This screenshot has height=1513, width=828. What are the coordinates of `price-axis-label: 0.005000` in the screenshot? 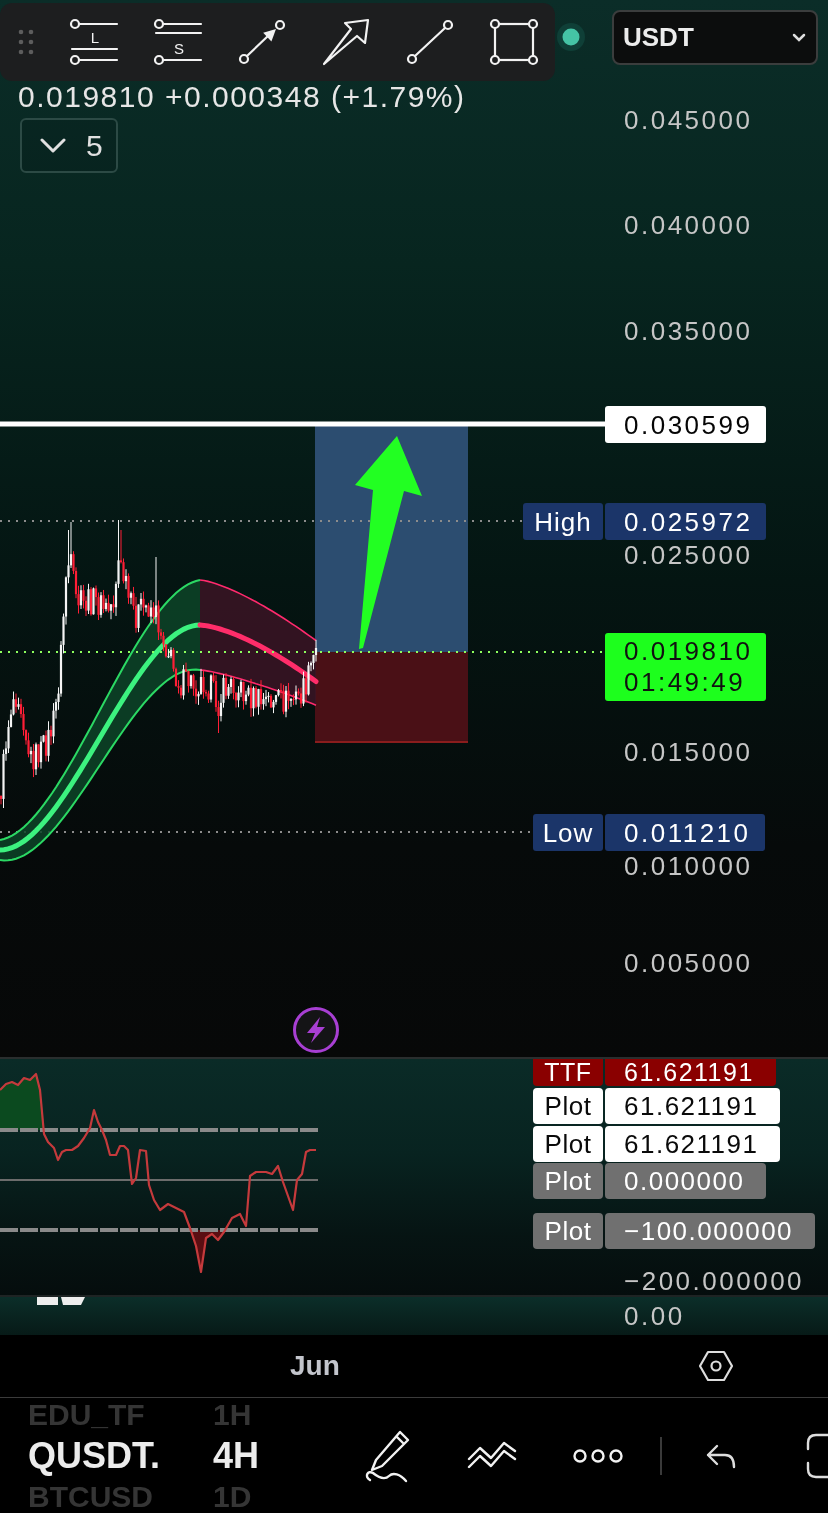 It's located at (688, 963).